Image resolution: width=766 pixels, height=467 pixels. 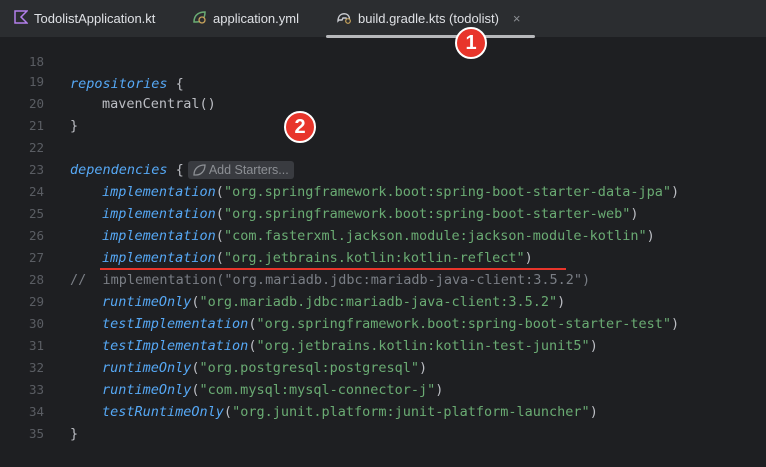 I want to click on close-tab-icon: ×, so click(x=517, y=18).